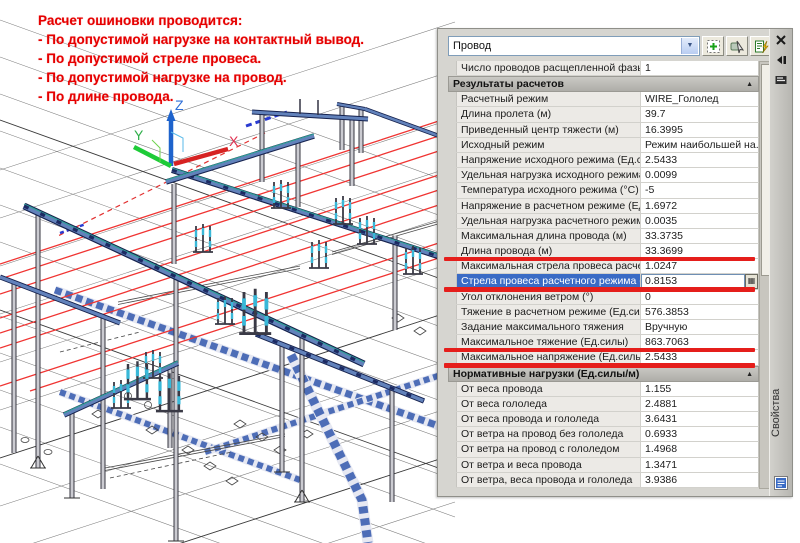  What do you see at coordinates (548, 311) in the screenshot?
I see `property-label: Тяжение в расчетном режиме (Ед.силы)` at bounding box center [548, 311].